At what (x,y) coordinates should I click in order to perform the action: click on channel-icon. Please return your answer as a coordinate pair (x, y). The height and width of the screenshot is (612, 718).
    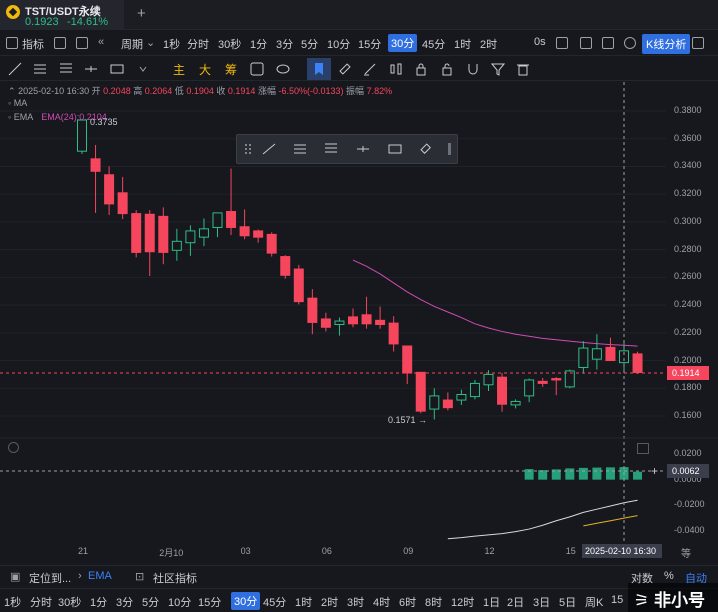
    Looking at the image, I should click on (66, 69).